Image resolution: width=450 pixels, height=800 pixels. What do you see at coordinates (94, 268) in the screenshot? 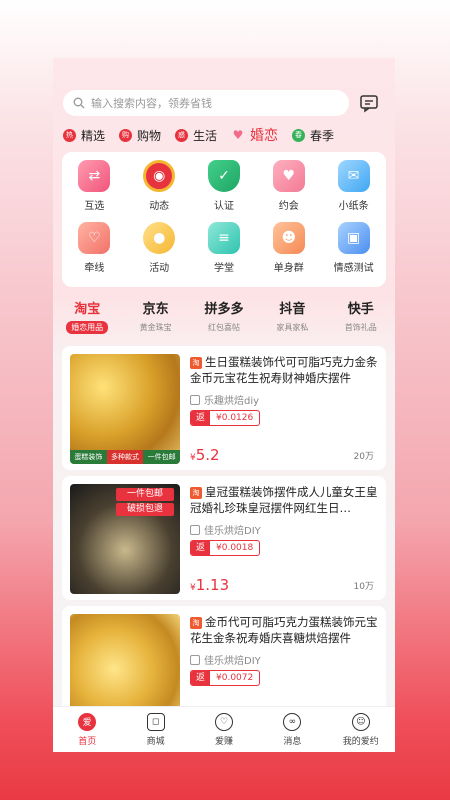
I see `grid-label: 牵线` at bounding box center [94, 268].